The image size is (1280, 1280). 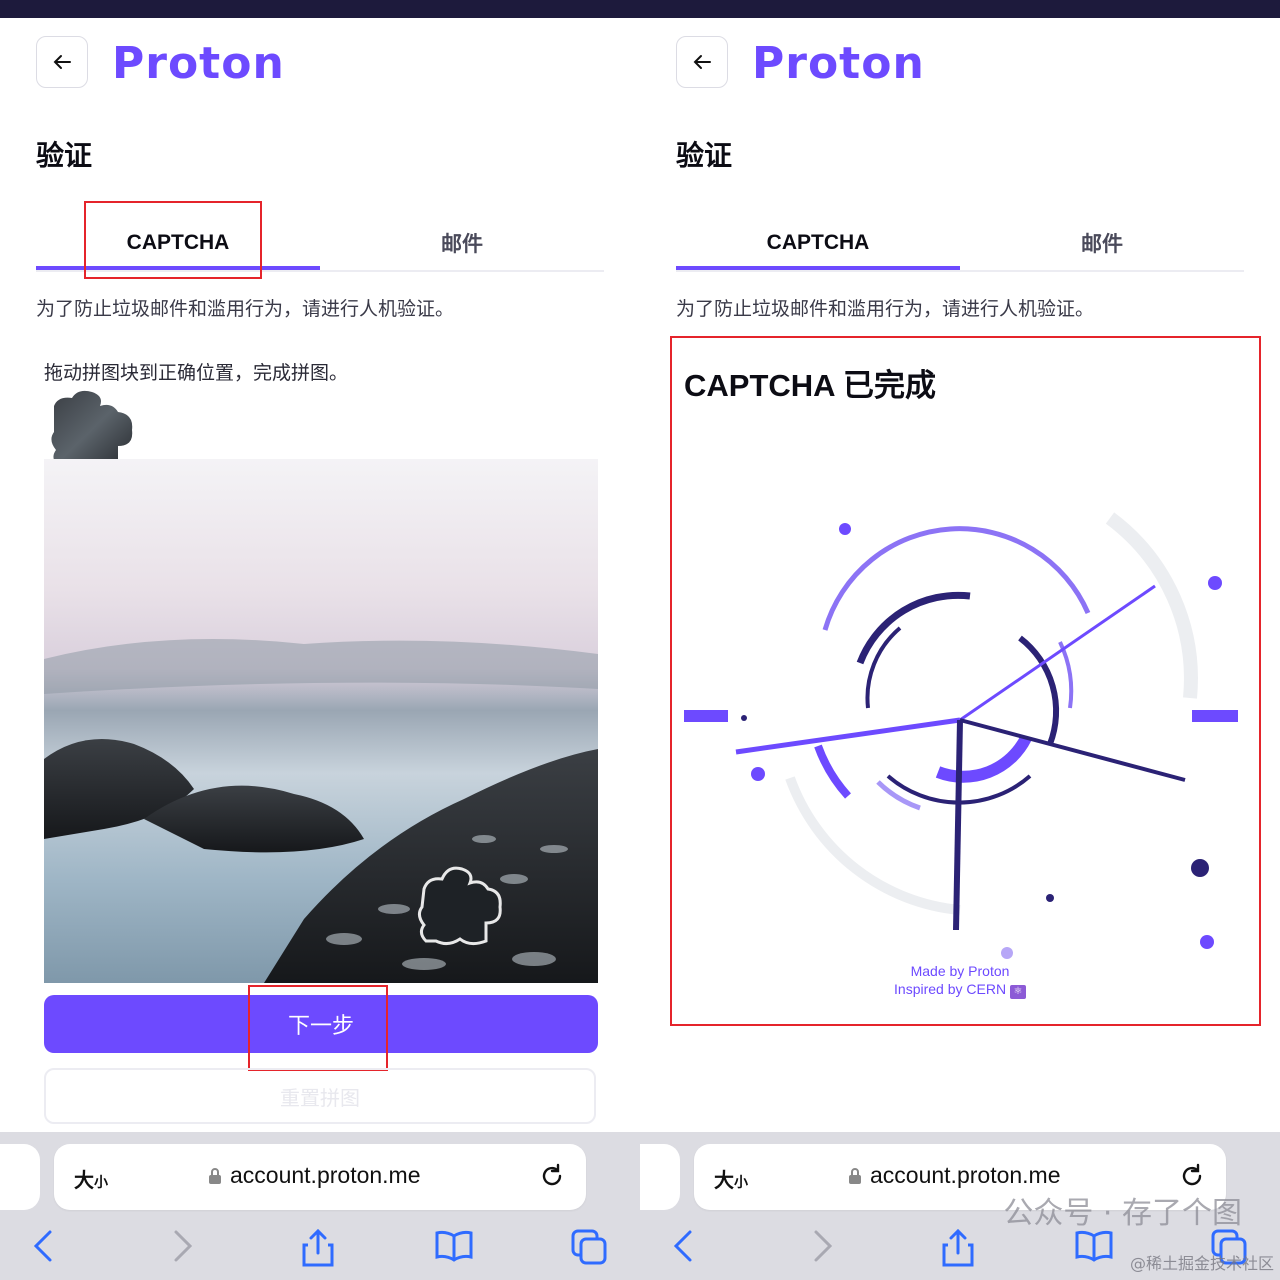 What do you see at coordinates (318, 1028) in the screenshot?
I see `highlight-box-next-button` at bounding box center [318, 1028].